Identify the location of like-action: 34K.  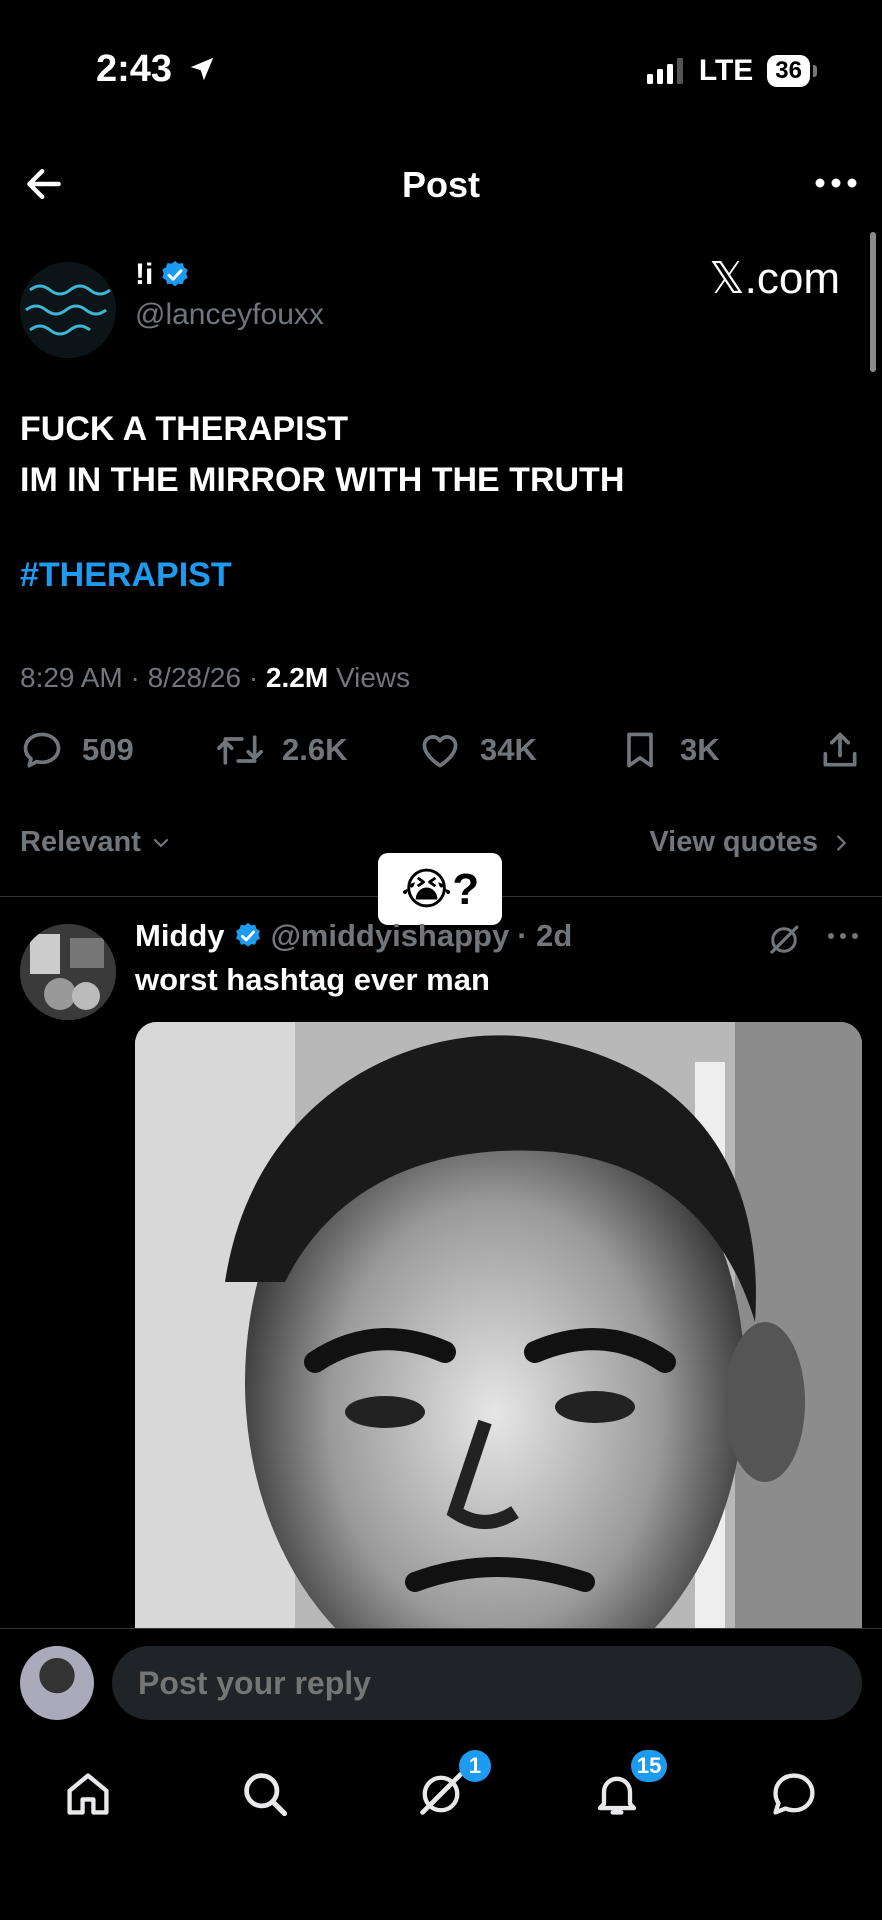
(477, 750).